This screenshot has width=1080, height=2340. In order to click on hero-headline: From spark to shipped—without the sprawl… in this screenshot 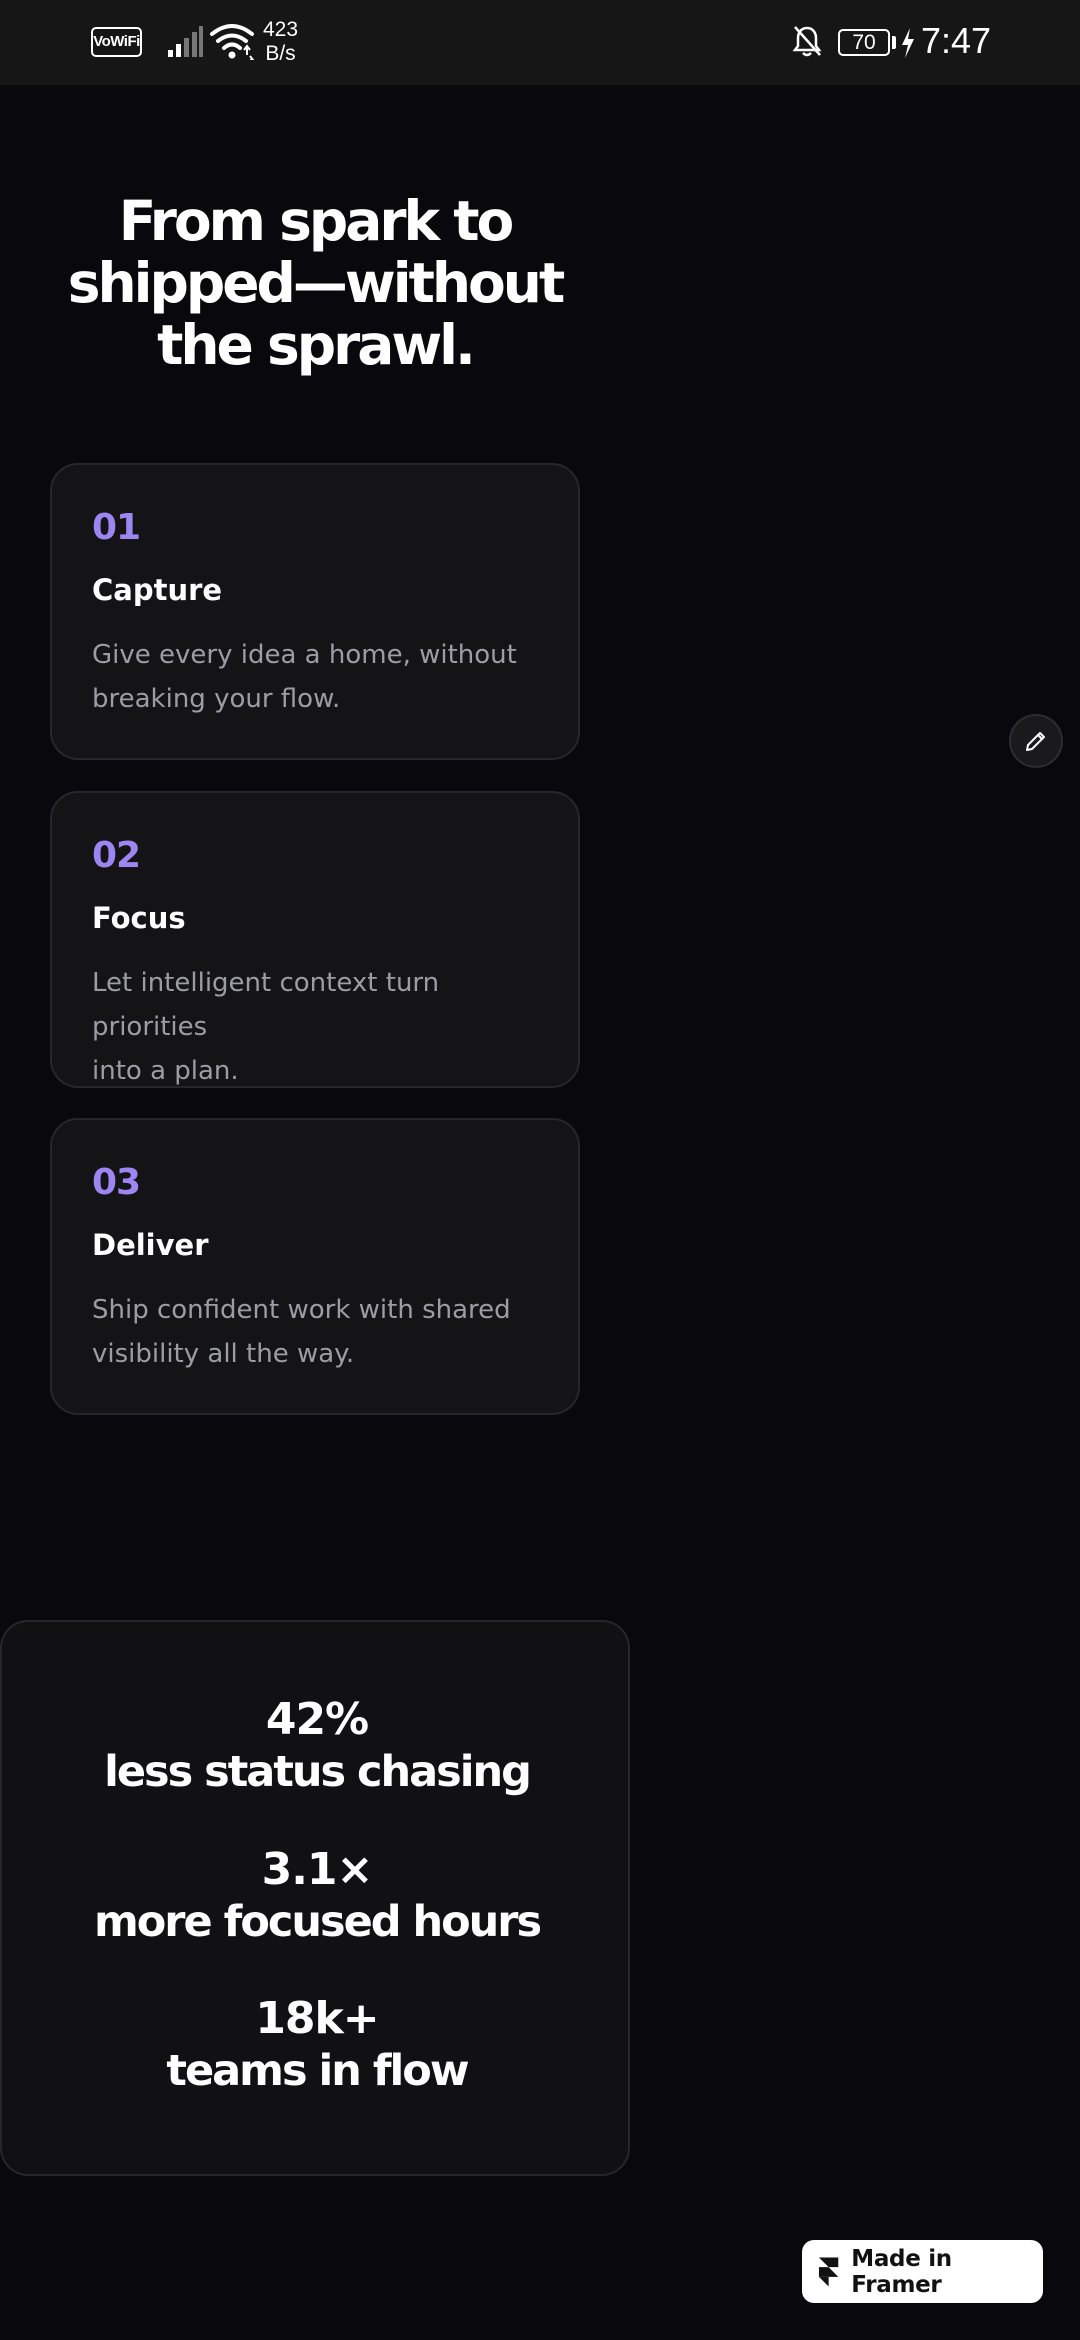, I will do `click(315, 283)`.